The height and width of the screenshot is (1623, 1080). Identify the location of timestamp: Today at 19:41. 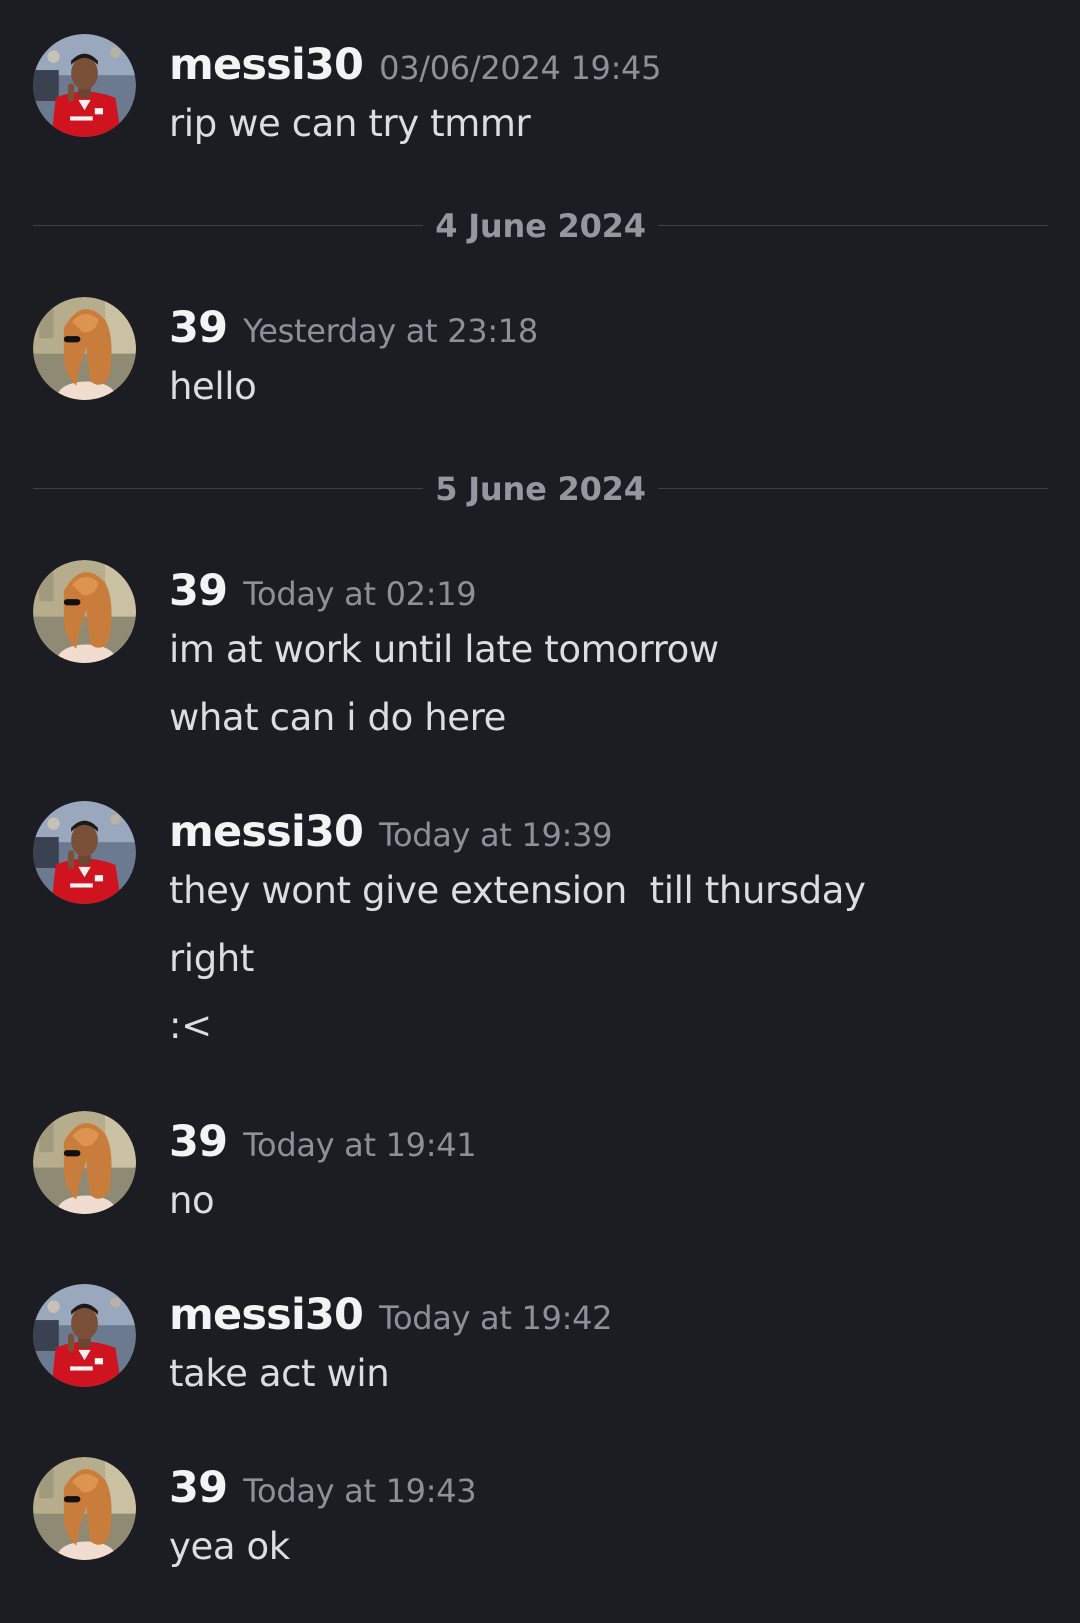
(359, 1145).